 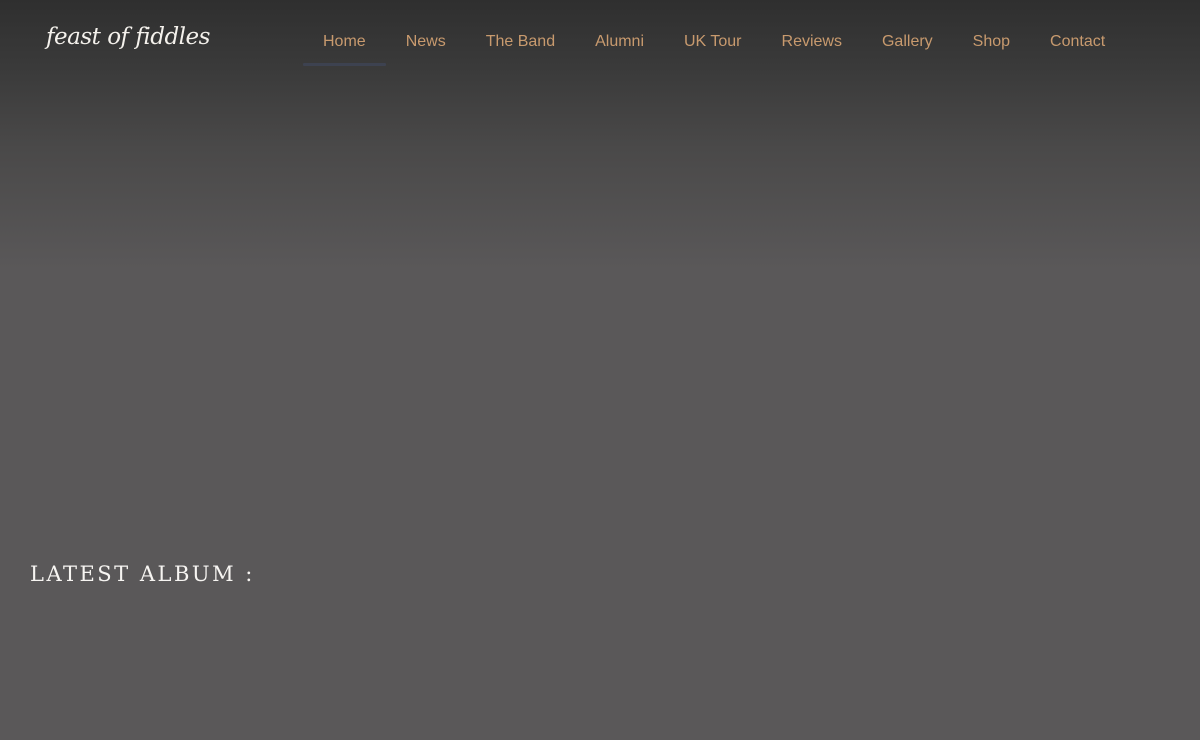 What do you see at coordinates (812, 44) in the screenshot?
I see `nav-item-reviews: Reviews` at bounding box center [812, 44].